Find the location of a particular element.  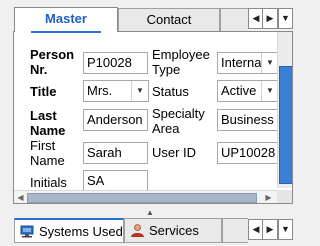

status-value: Active is located at coordinates (239, 90).